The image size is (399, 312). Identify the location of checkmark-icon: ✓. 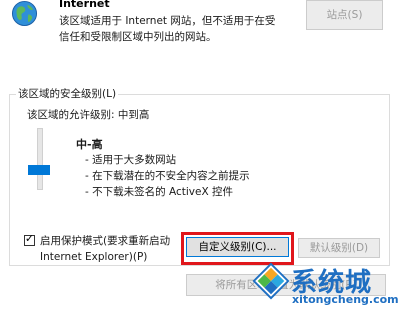
(29, 238).